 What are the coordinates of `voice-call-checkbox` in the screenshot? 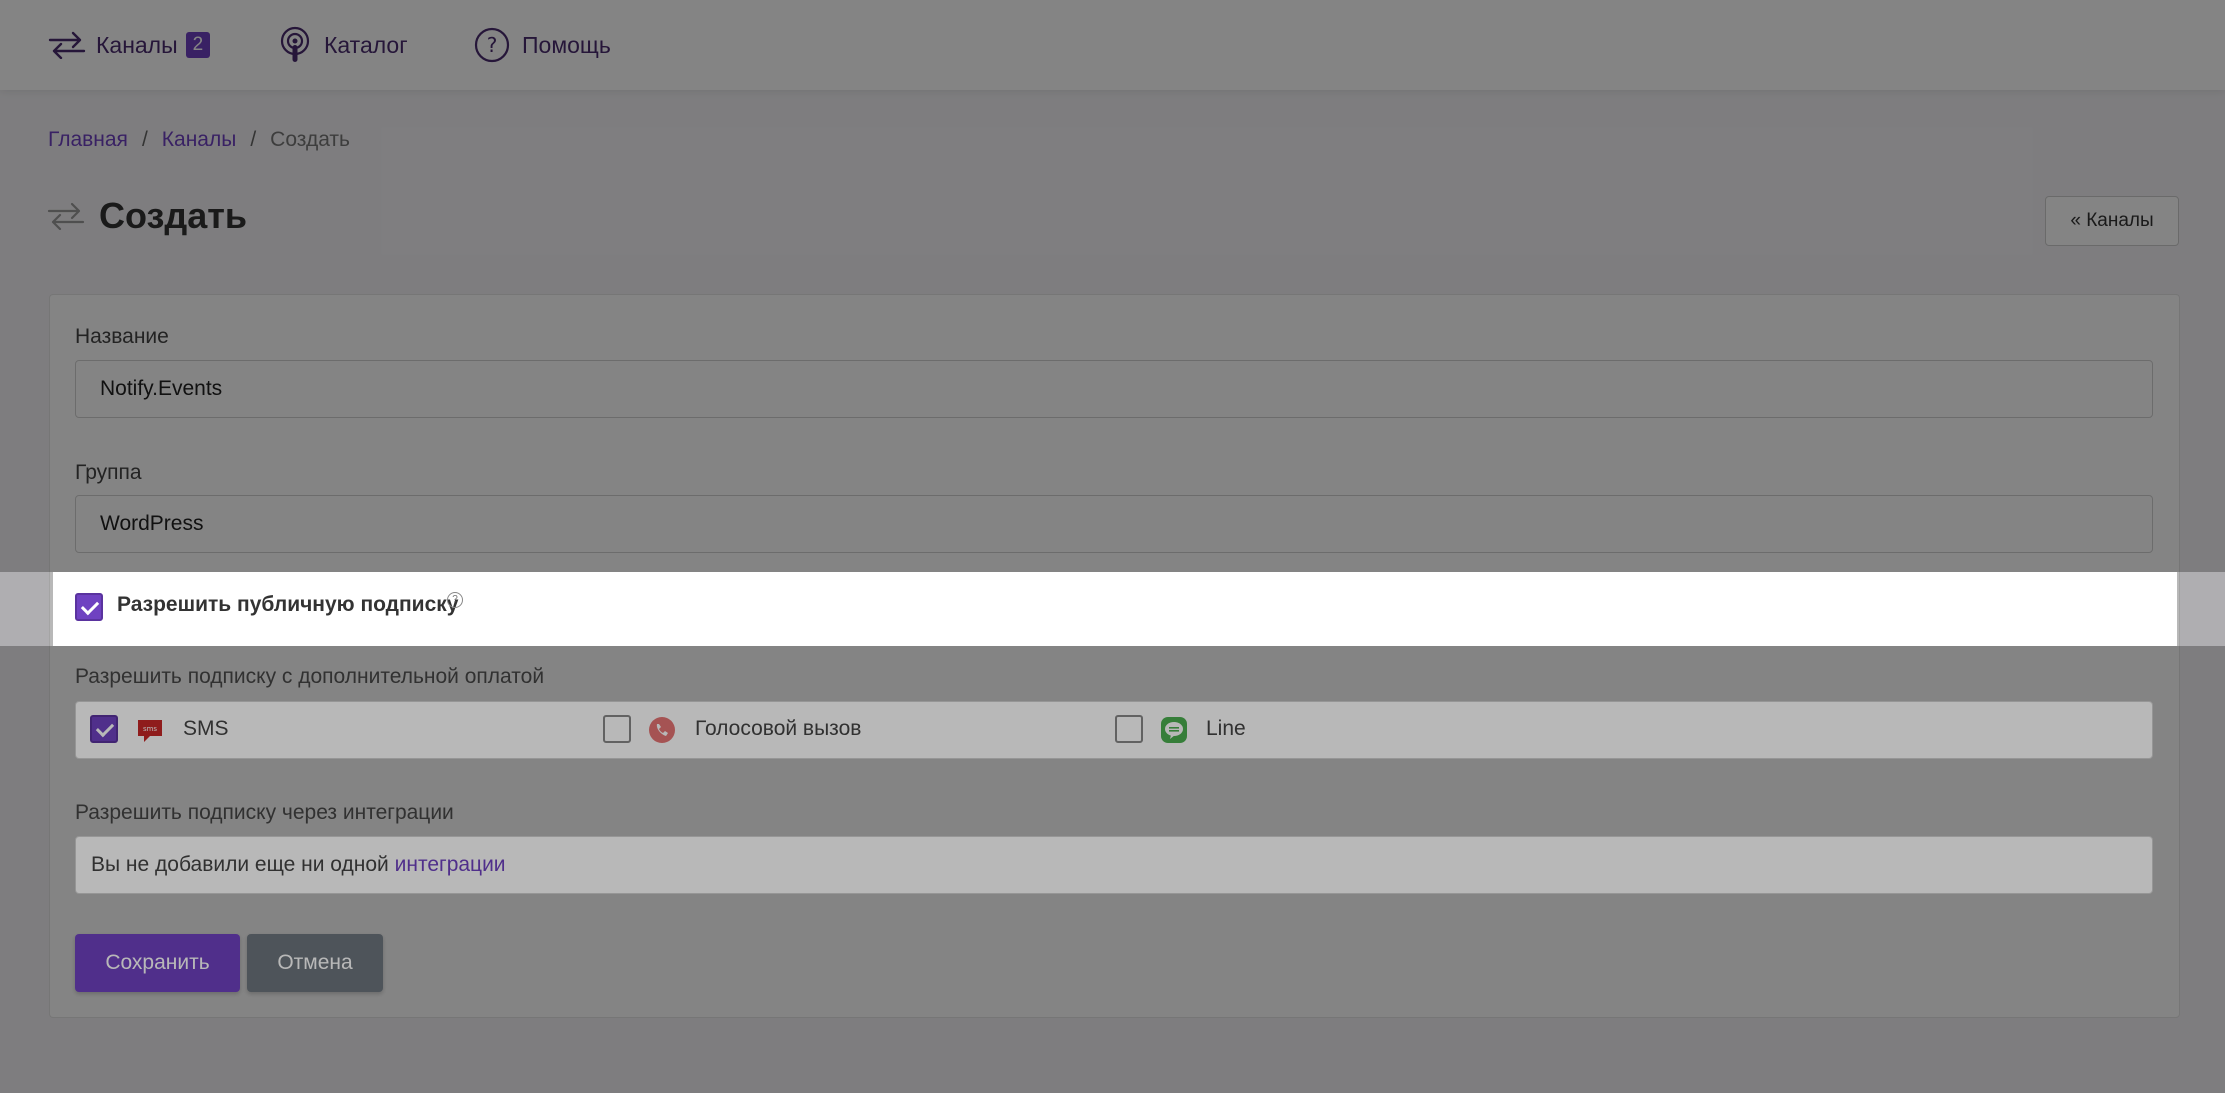 It's located at (617, 729).